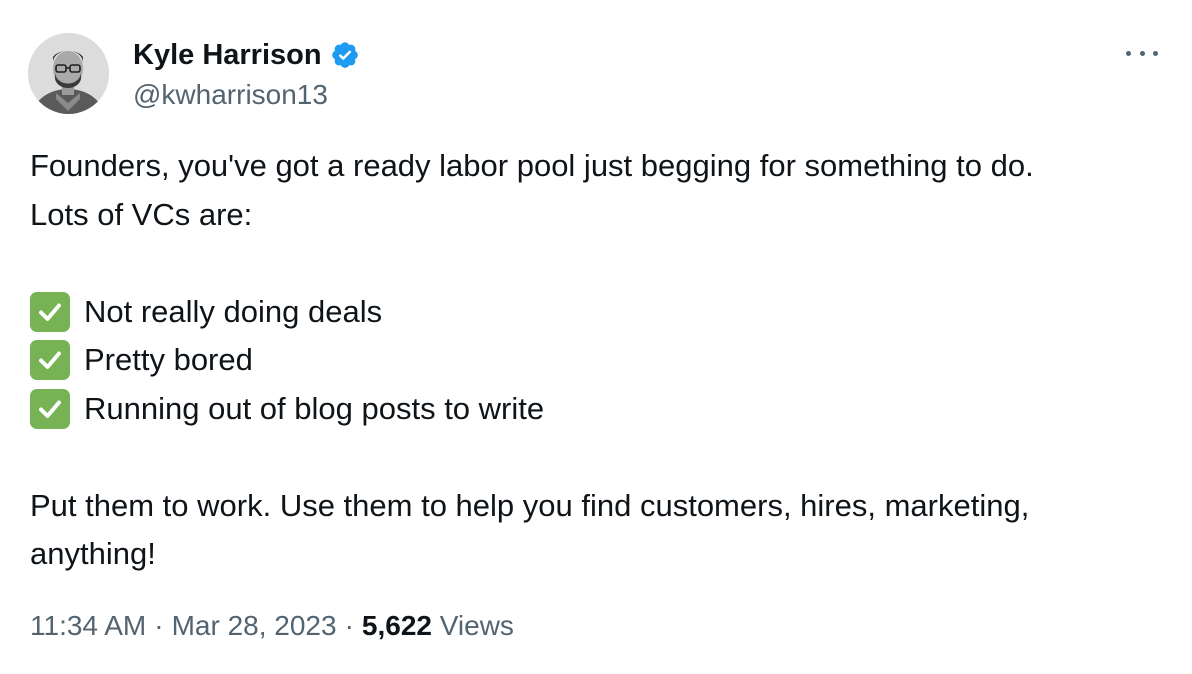 This screenshot has width=1192, height=674. I want to click on more-options-icon, so click(1142, 53).